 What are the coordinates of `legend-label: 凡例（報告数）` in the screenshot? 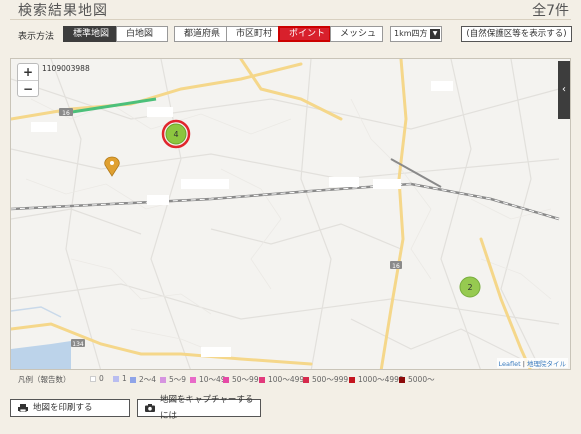 It's located at (44, 379).